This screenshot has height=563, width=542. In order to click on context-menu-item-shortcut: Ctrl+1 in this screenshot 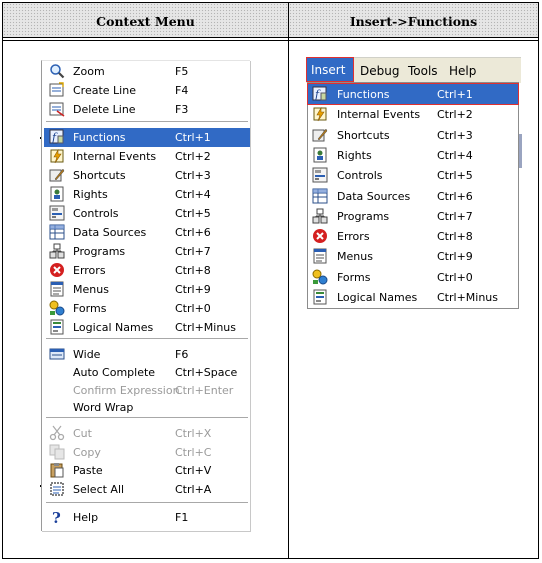, I will do `click(193, 137)`.